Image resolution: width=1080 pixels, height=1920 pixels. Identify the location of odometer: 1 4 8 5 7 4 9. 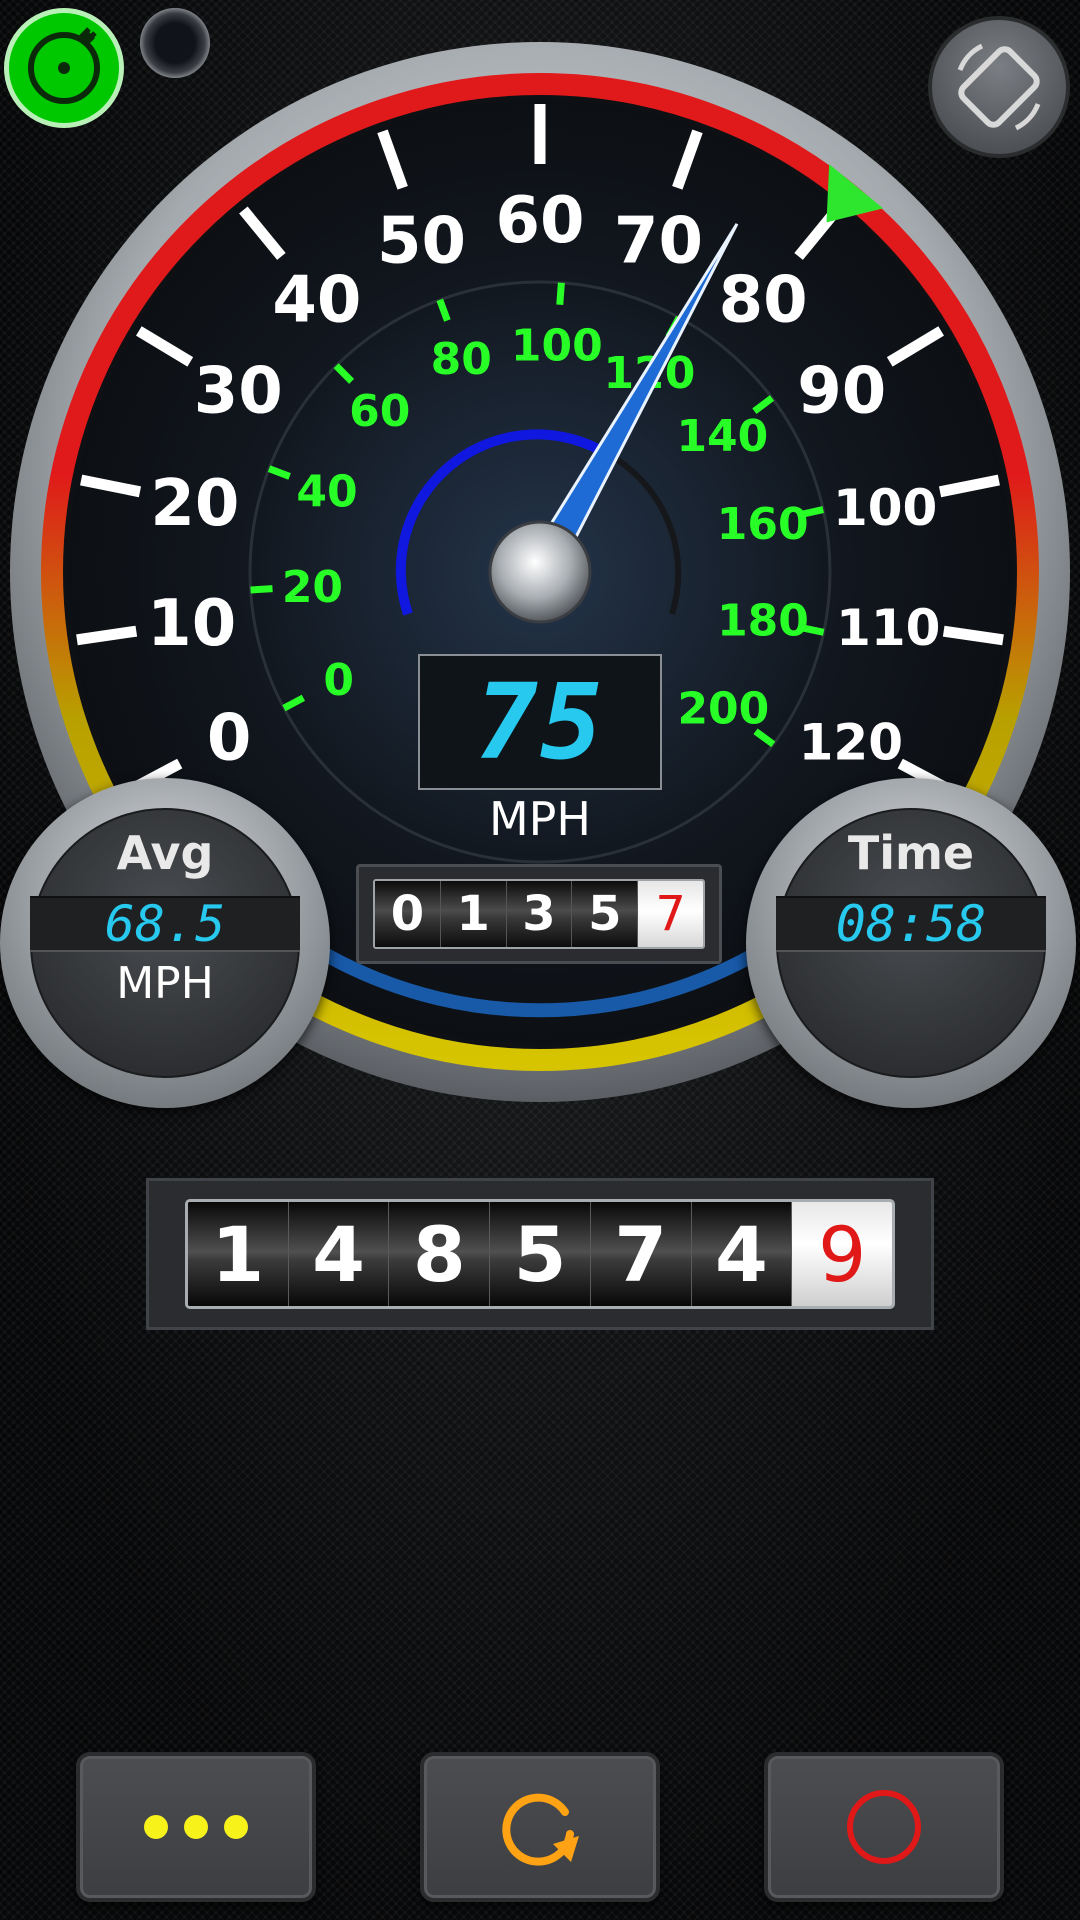
(540, 1254).